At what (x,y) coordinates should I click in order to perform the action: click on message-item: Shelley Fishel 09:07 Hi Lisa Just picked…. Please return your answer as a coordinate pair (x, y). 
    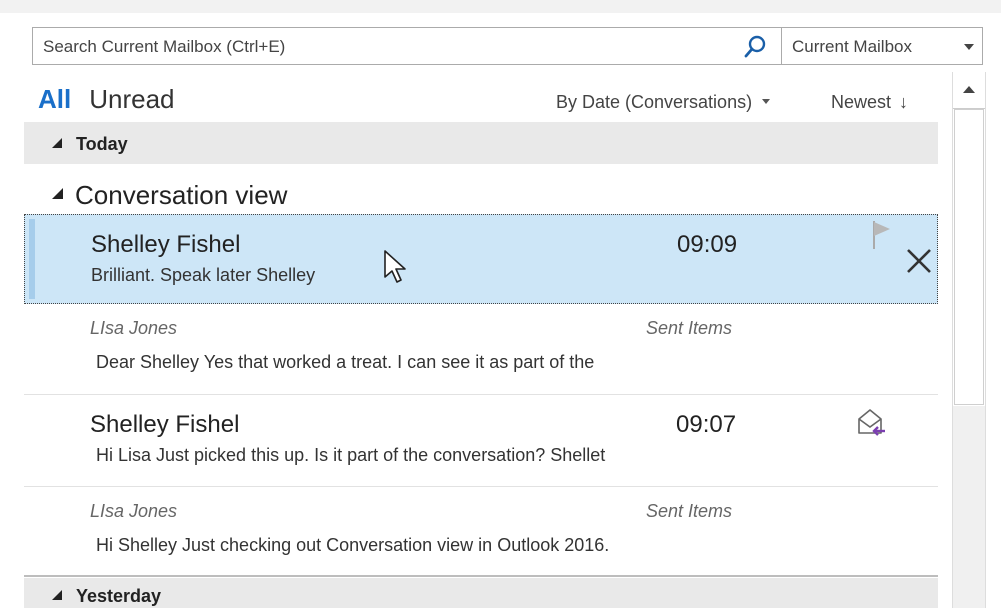
    Looking at the image, I should click on (481, 440).